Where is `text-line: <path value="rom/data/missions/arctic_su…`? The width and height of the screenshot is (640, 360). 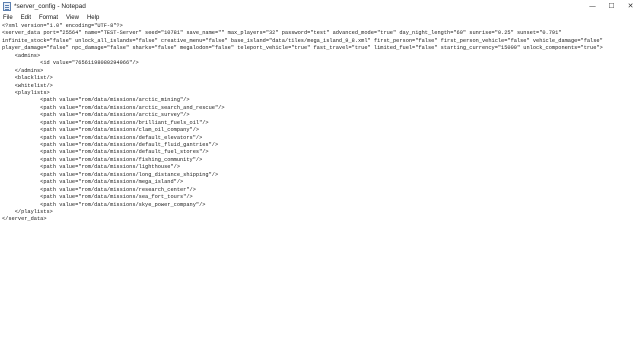 text-line: <path value="rom/data/missions/arctic_su… is located at coordinates (96, 115).